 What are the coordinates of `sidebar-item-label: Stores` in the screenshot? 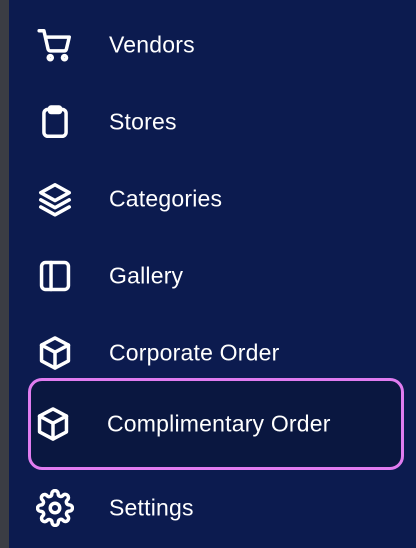 It's located at (143, 121).